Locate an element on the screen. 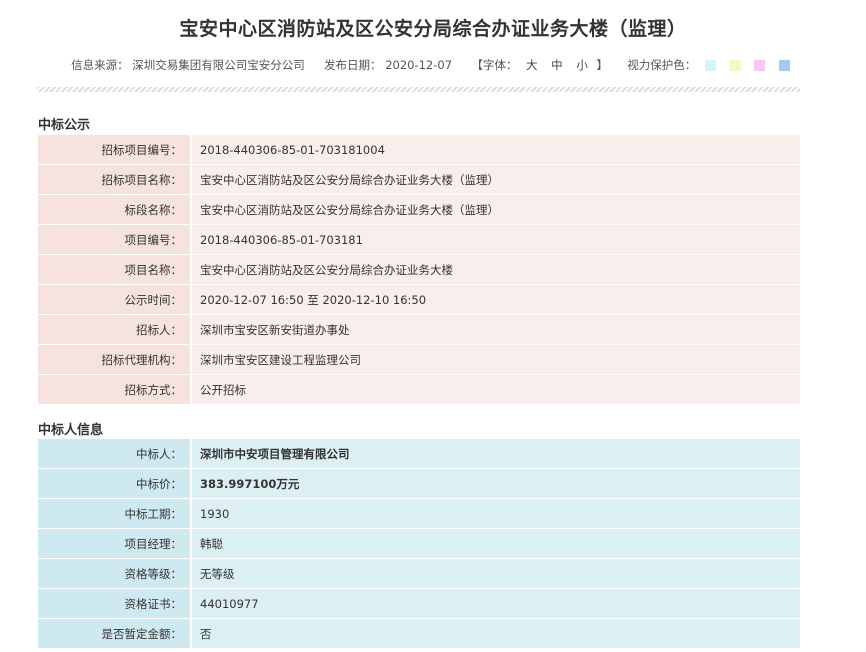 The height and width of the screenshot is (652, 866). font-size-large-link: 大 is located at coordinates (532, 65).